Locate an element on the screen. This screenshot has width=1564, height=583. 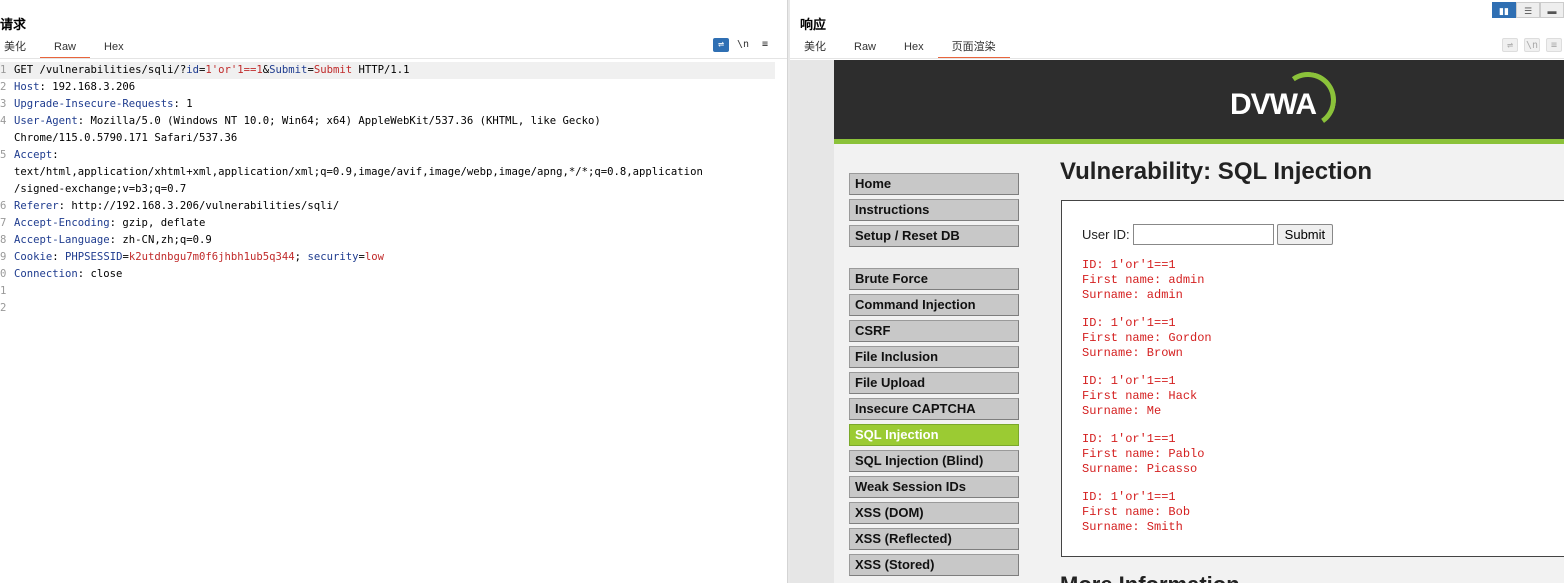
menu-item-file-upload: File Upload is located at coordinates (934, 383).